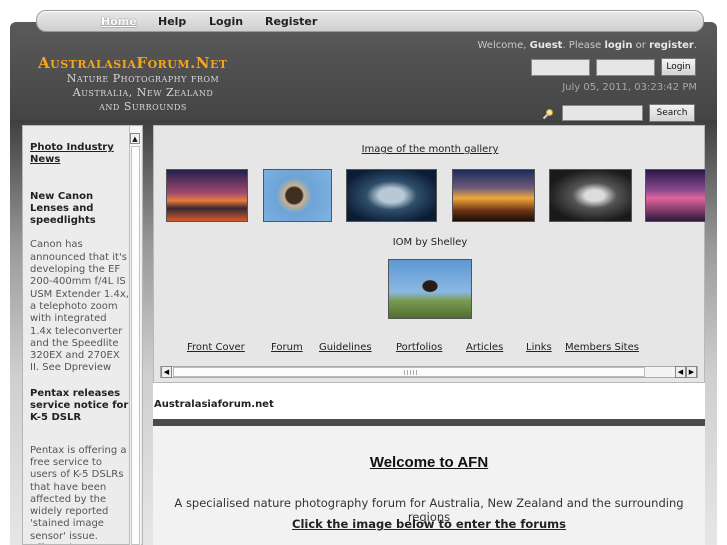 This screenshot has width=727, height=545. I want to click on menu-link-links: Links, so click(539, 347).